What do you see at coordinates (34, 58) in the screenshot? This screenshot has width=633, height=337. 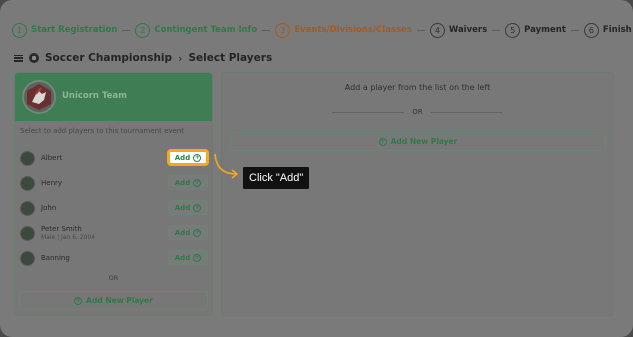 I see `soccer-ball-icon` at bounding box center [34, 58].